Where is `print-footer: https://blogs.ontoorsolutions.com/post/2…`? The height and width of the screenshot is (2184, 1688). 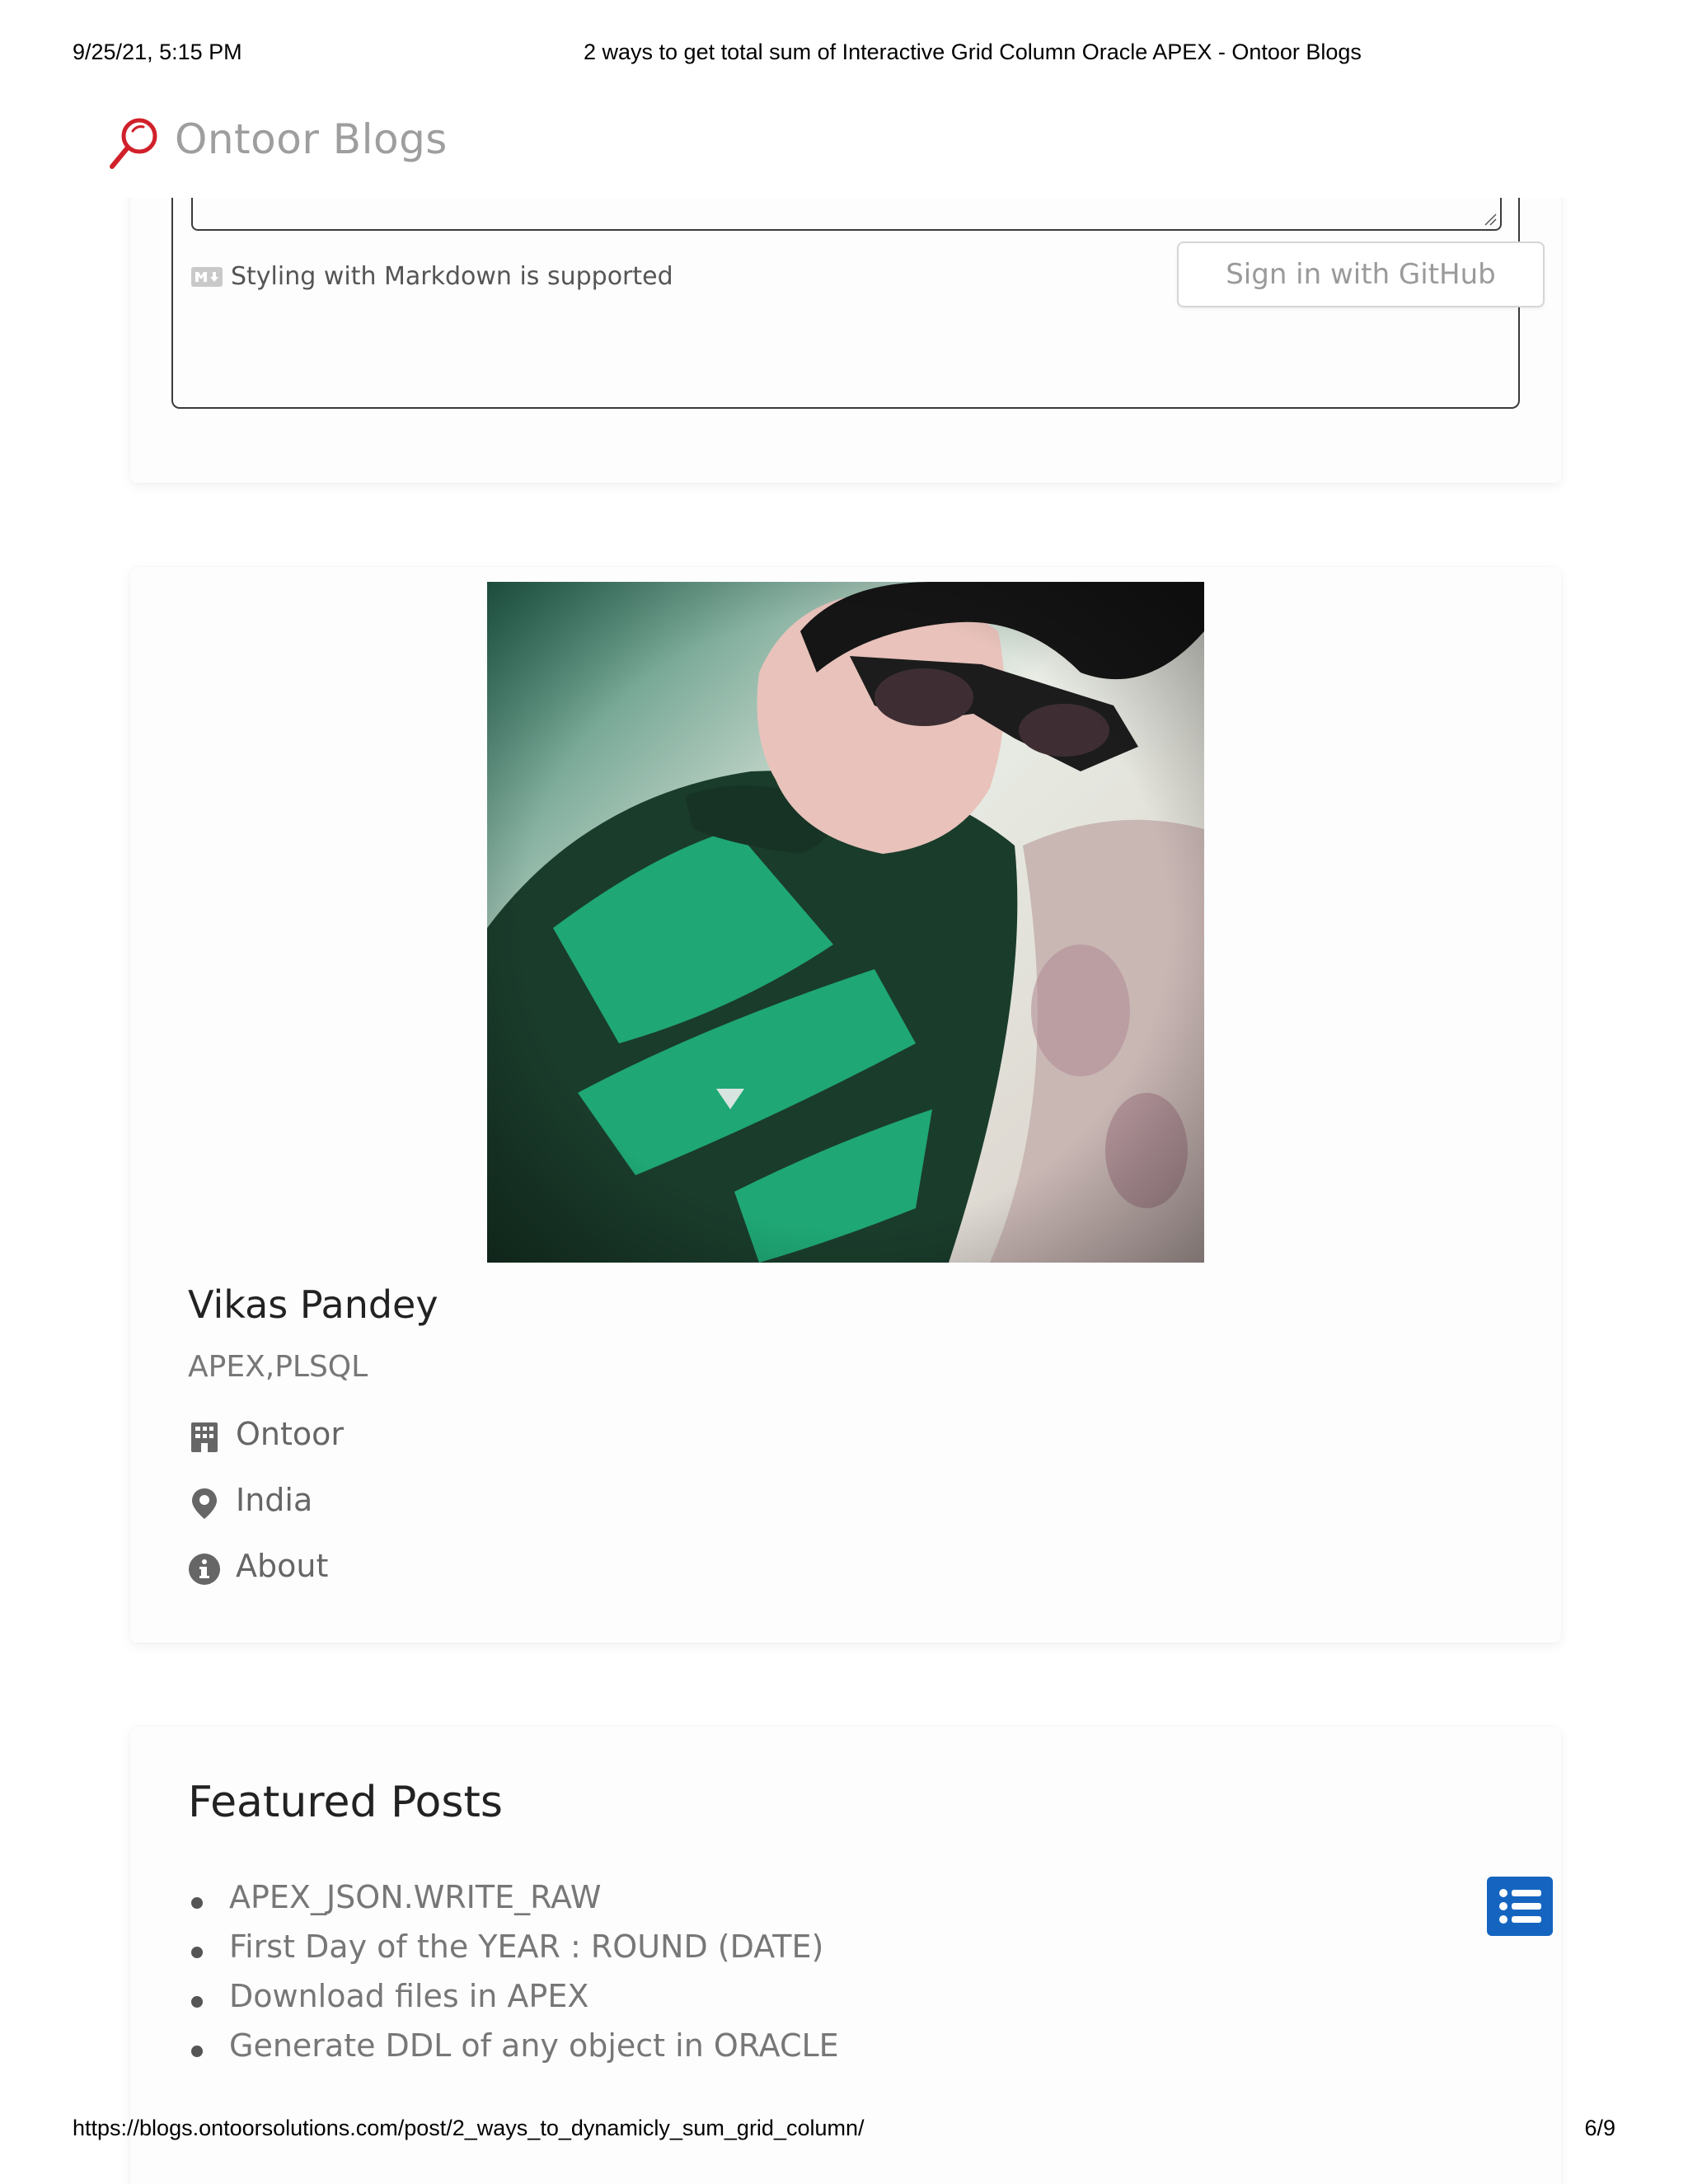
print-footer: https://blogs.ontoorsolutions.com/post/2… is located at coordinates (844, 2130).